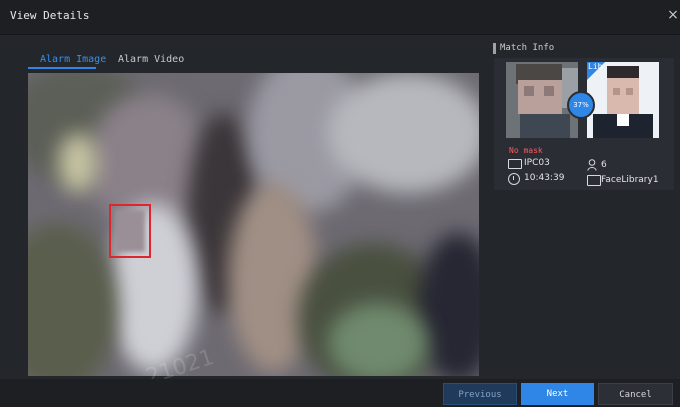 The height and width of the screenshot is (407, 680). What do you see at coordinates (50, 15) in the screenshot?
I see `dialog-title: View Details` at bounding box center [50, 15].